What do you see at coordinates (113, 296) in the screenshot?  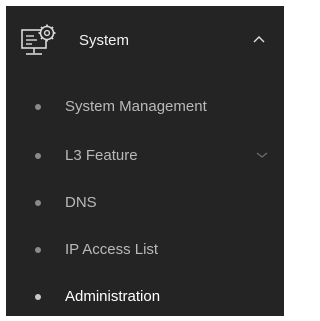 I see `sidebar-item-label: Administration` at bounding box center [113, 296].